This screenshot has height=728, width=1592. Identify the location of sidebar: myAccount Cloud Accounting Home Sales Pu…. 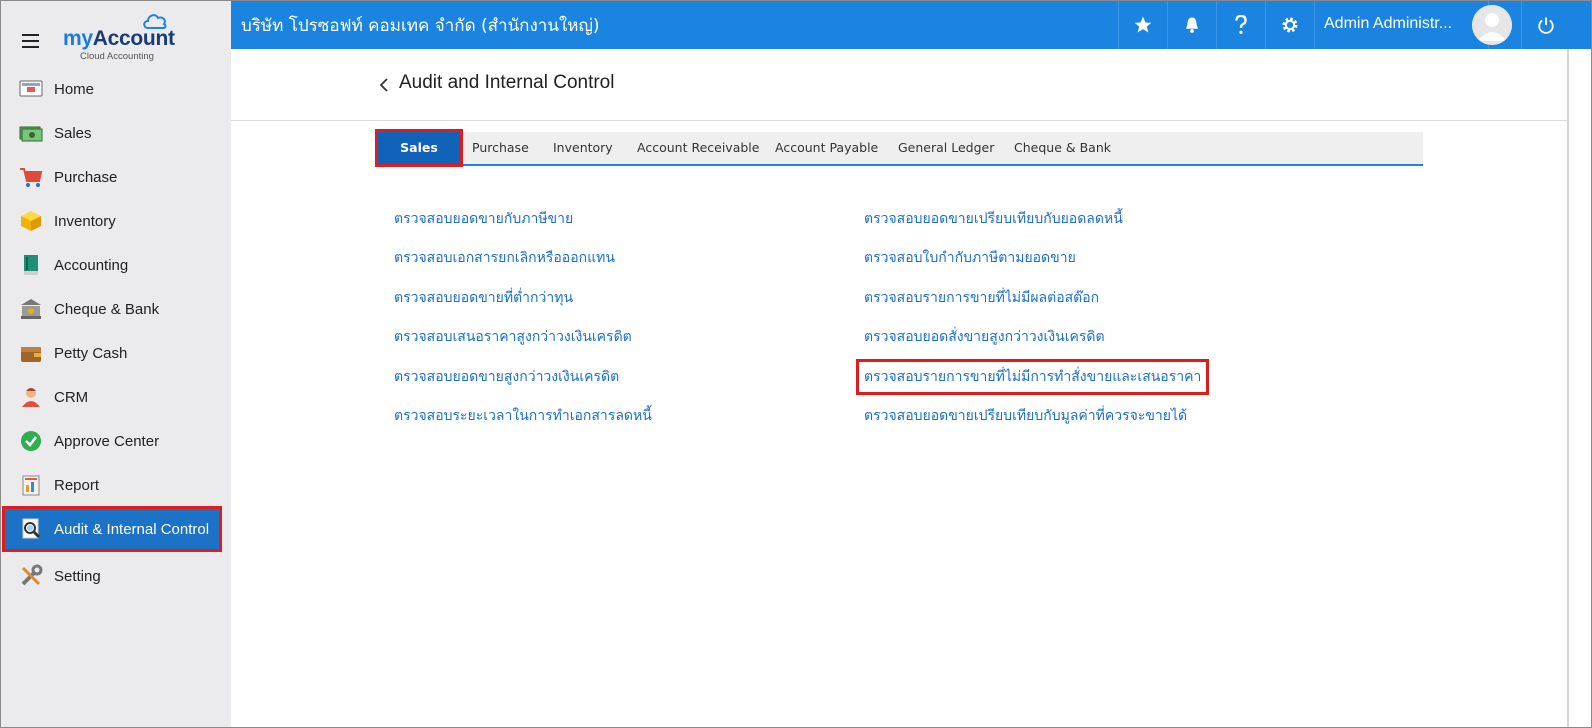
(116, 364).